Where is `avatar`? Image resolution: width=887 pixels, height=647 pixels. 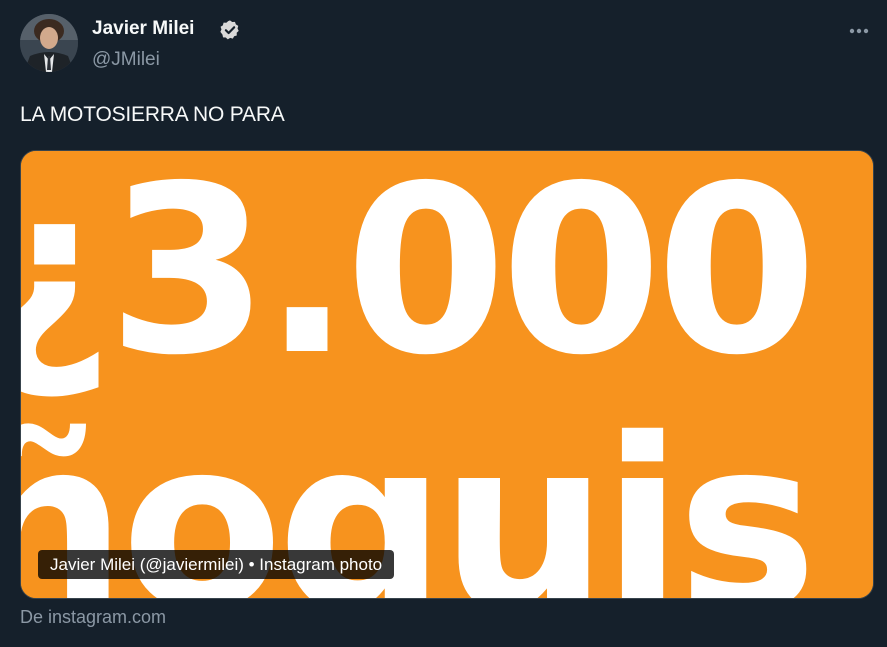
avatar is located at coordinates (49, 43).